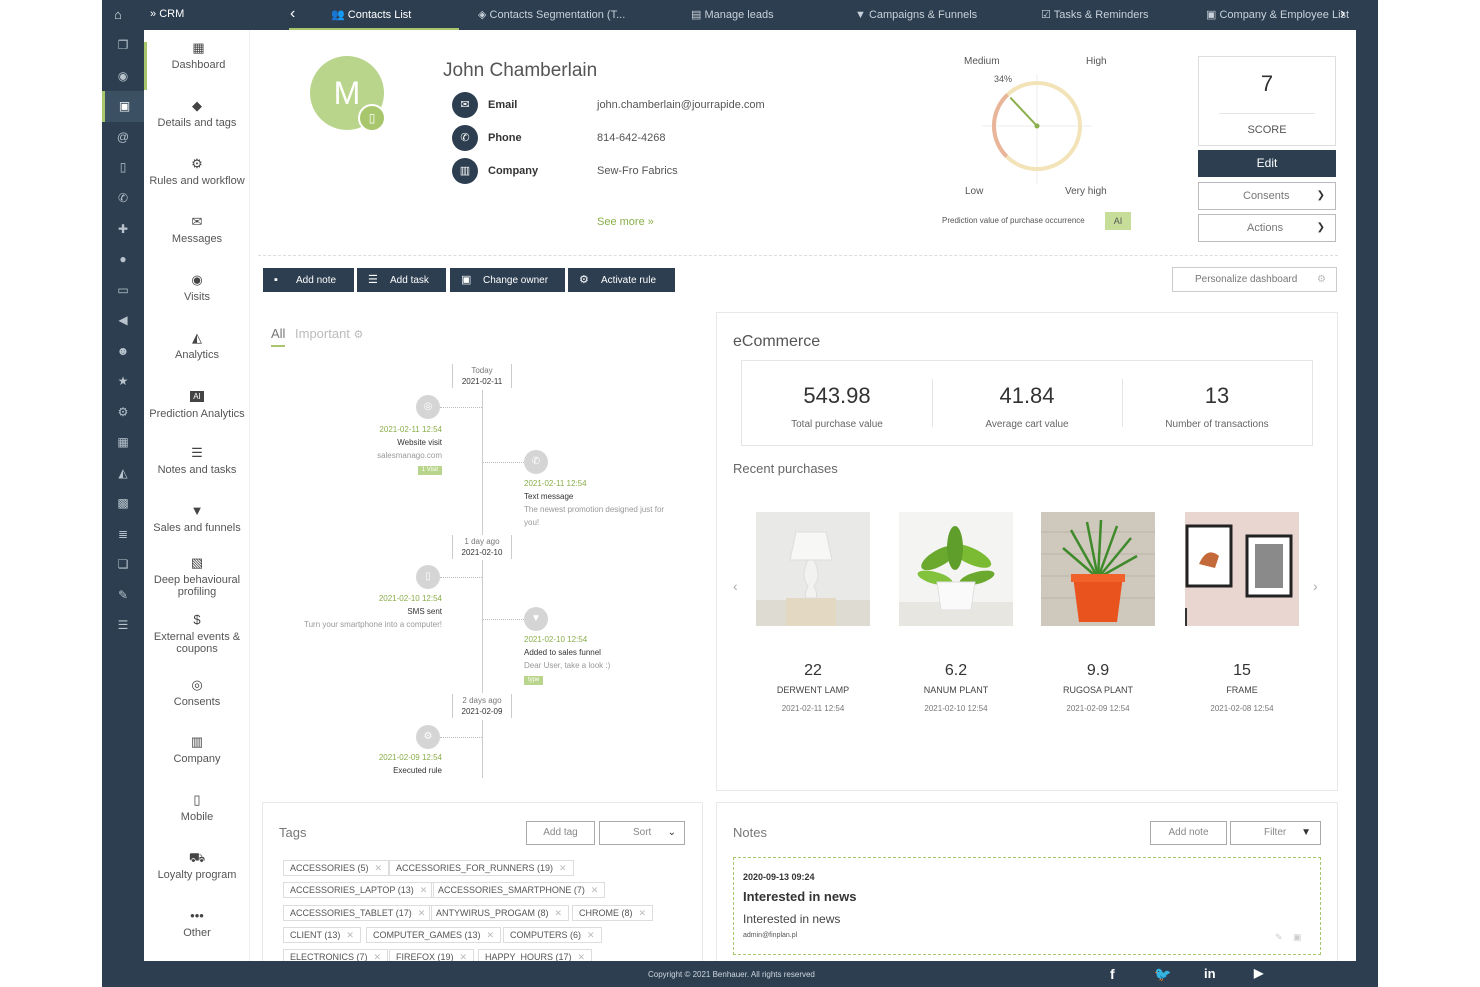 Image resolution: width=1480 pixels, height=987 pixels. I want to click on laptop-icon: ▭, so click(123, 290).